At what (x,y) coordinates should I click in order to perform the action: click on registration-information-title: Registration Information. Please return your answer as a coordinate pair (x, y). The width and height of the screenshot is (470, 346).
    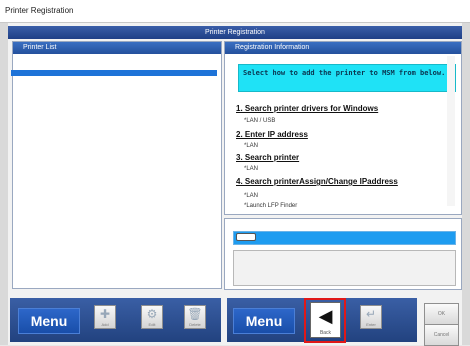
    Looking at the image, I should click on (343, 48).